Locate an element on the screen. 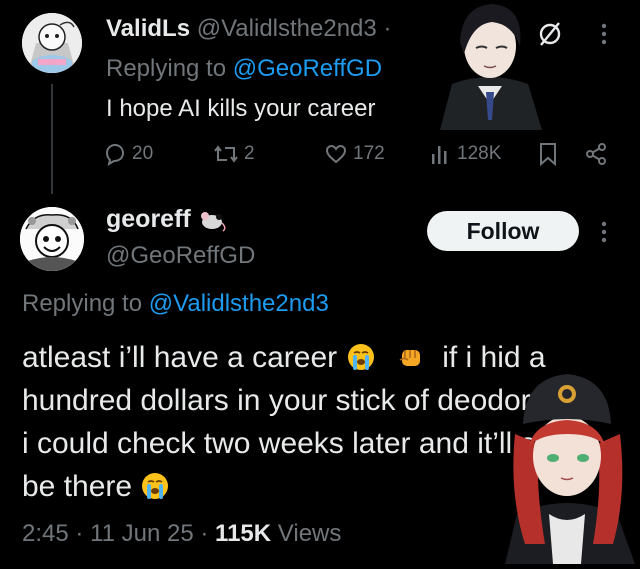 The height and width of the screenshot is (569, 640). reply-count: 20 is located at coordinates (143, 153).